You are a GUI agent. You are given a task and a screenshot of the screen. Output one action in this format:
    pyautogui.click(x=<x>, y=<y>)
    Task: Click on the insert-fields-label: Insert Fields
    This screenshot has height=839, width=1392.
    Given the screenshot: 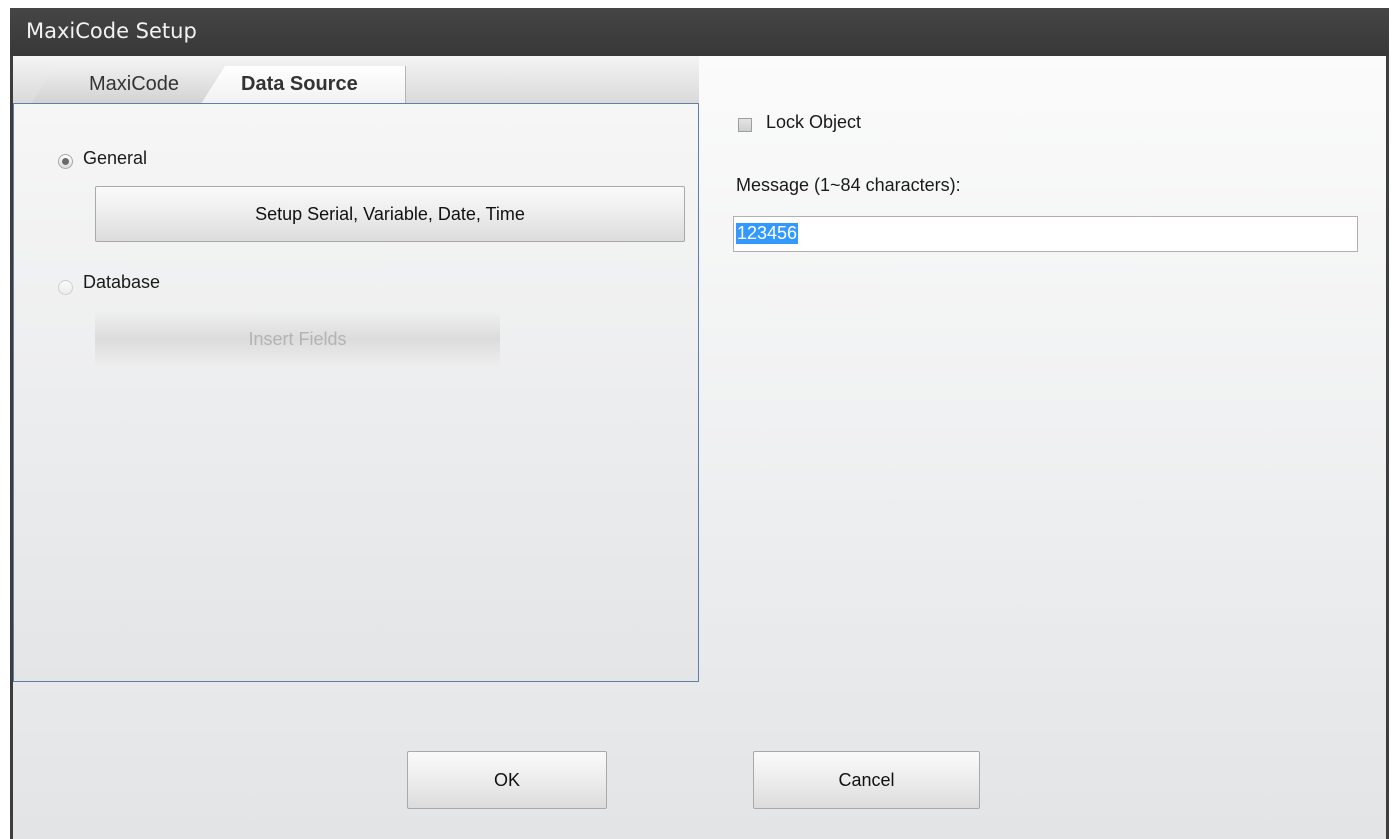 What is the action you would take?
    pyautogui.click(x=297, y=338)
    